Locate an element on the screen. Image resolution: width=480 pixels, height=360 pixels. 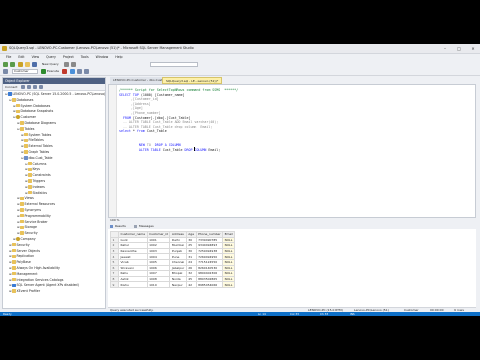
tree-node: ⊞ XEvent Profiler is located at coordinates (54, 292).